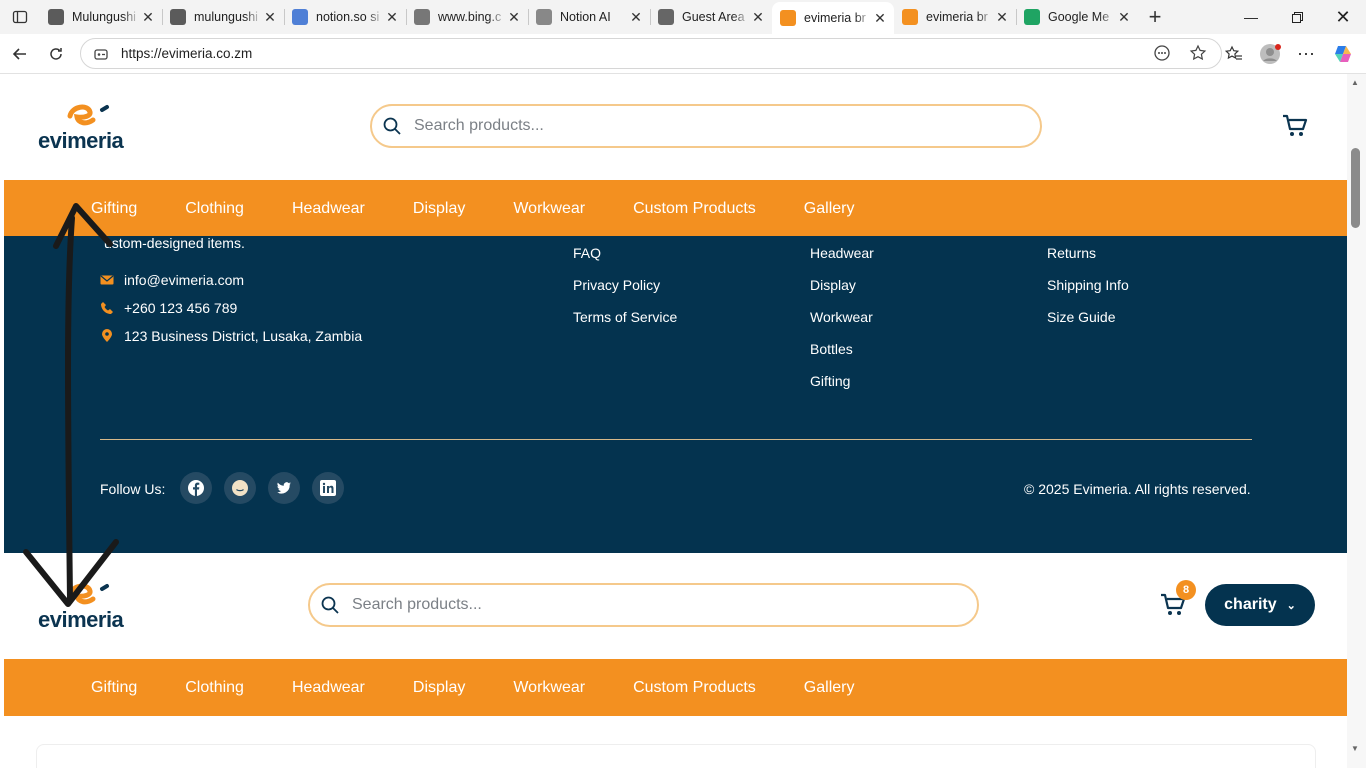 Image resolution: width=1366 pixels, height=768 pixels. I want to click on page-scrollbar: ▲ ▼, so click(1356, 421).